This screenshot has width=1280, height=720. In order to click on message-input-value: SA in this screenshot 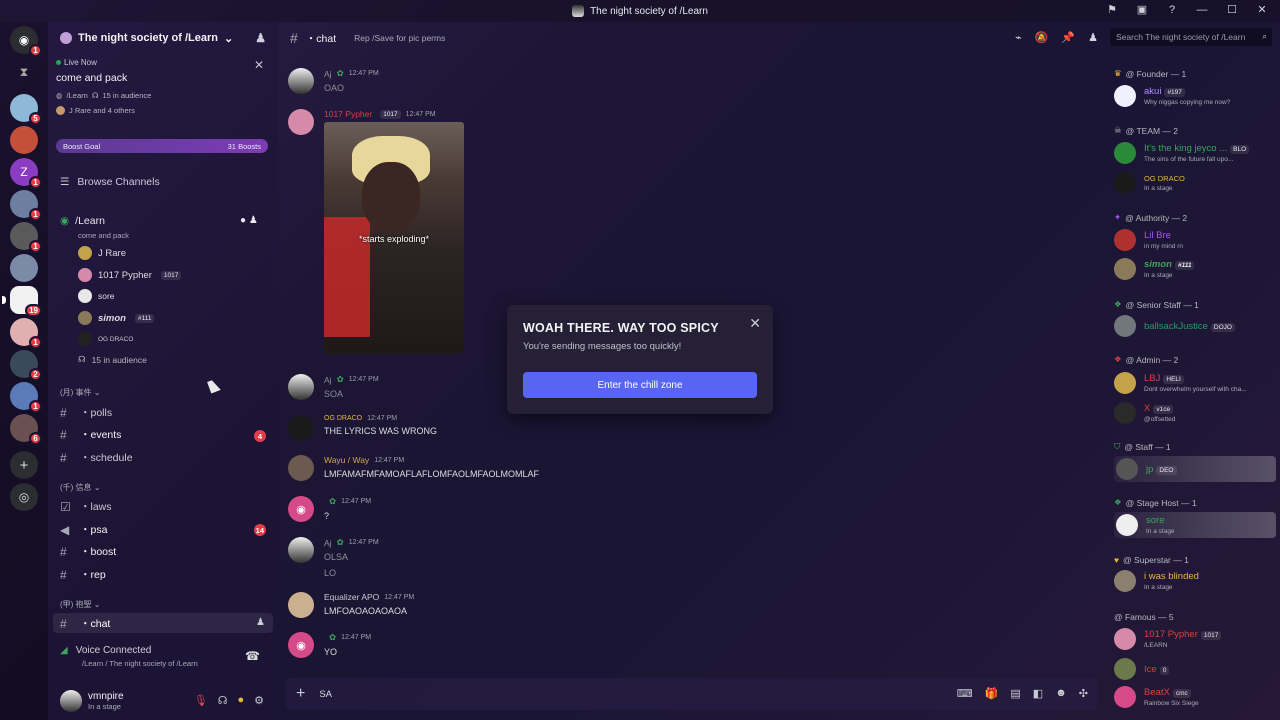, I will do `click(325, 694)`.